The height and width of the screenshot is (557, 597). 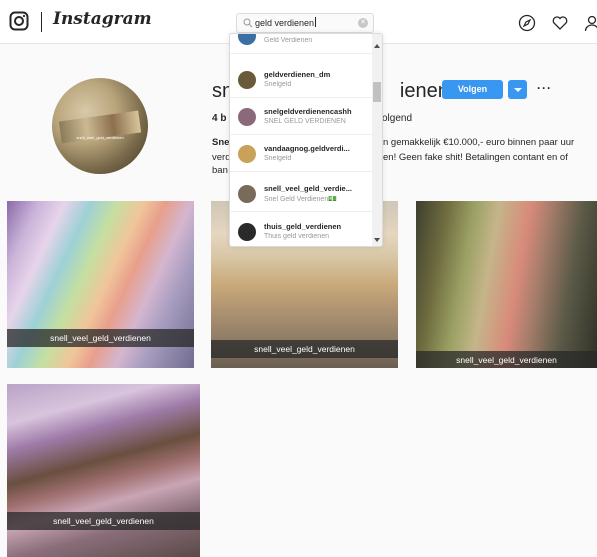 What do you see at coordinates (527, 23) in the screenshot?
I see `explore-compass-icon` at bounding box center [527, 23].